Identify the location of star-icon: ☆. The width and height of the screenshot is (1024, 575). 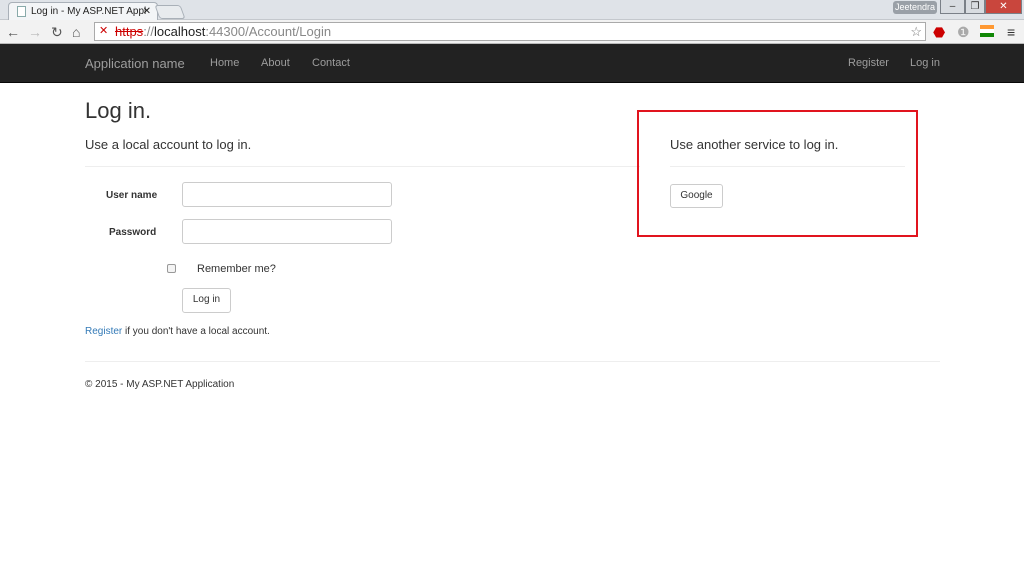
(916, 31).